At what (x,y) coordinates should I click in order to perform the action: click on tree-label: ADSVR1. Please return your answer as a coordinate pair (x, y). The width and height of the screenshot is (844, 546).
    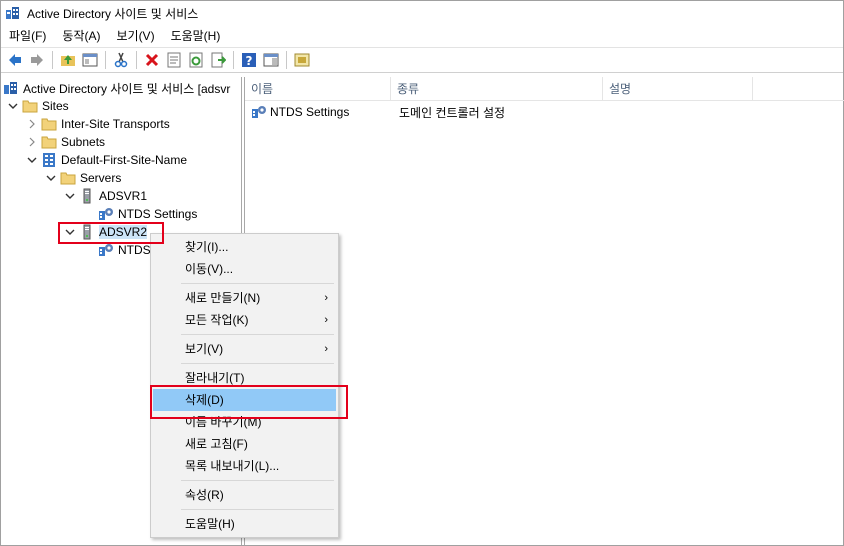
    Looking at the image, I should click on (123, 196).